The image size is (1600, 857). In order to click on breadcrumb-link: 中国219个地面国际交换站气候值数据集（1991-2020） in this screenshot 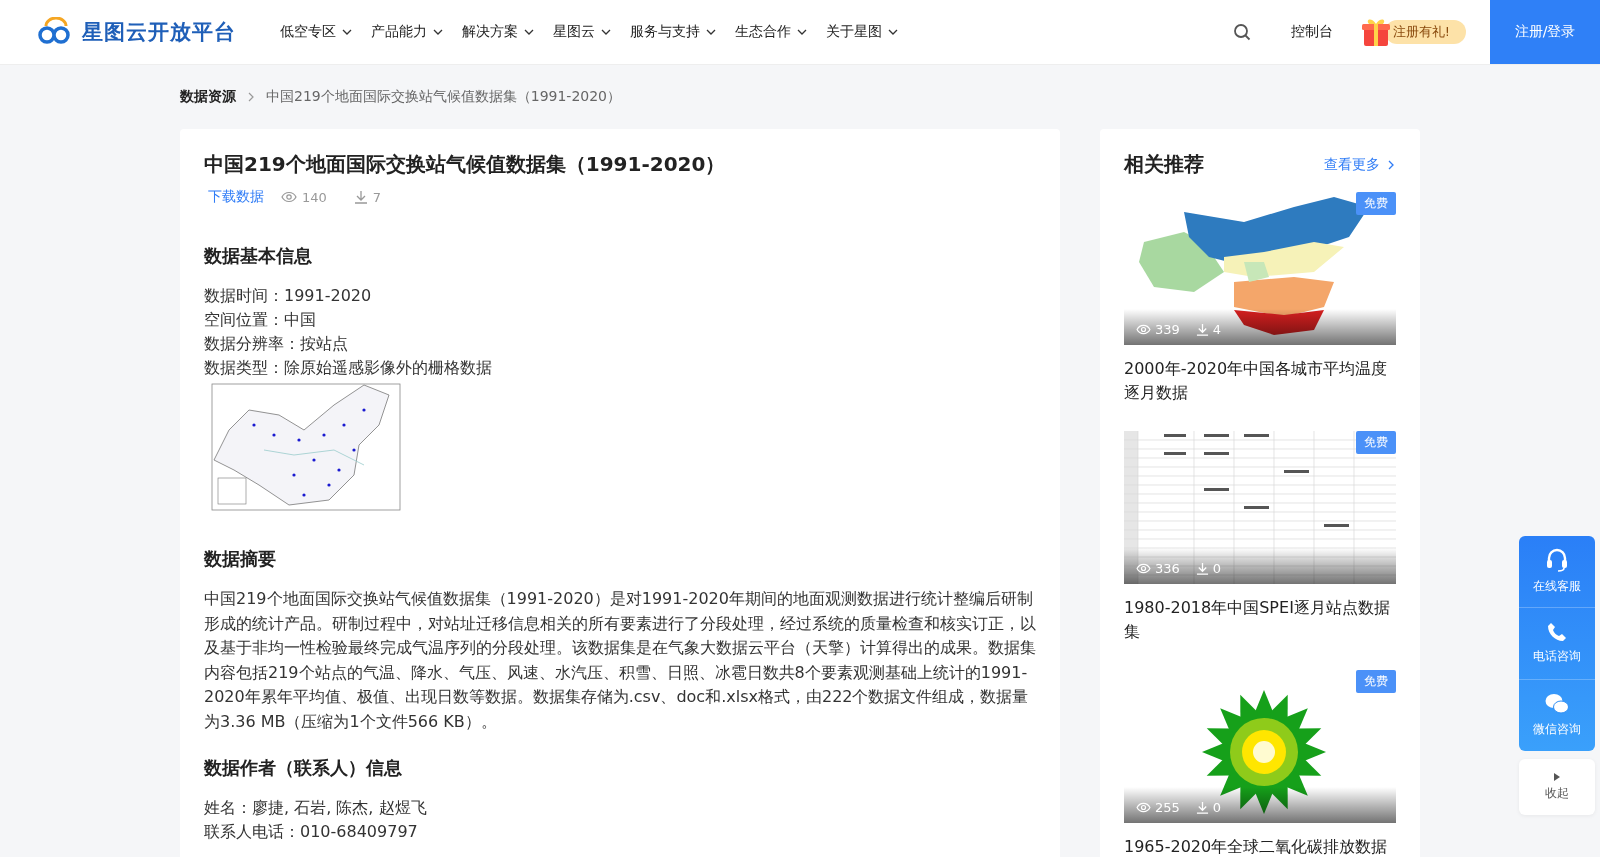, I will do `click(444, 97)`.